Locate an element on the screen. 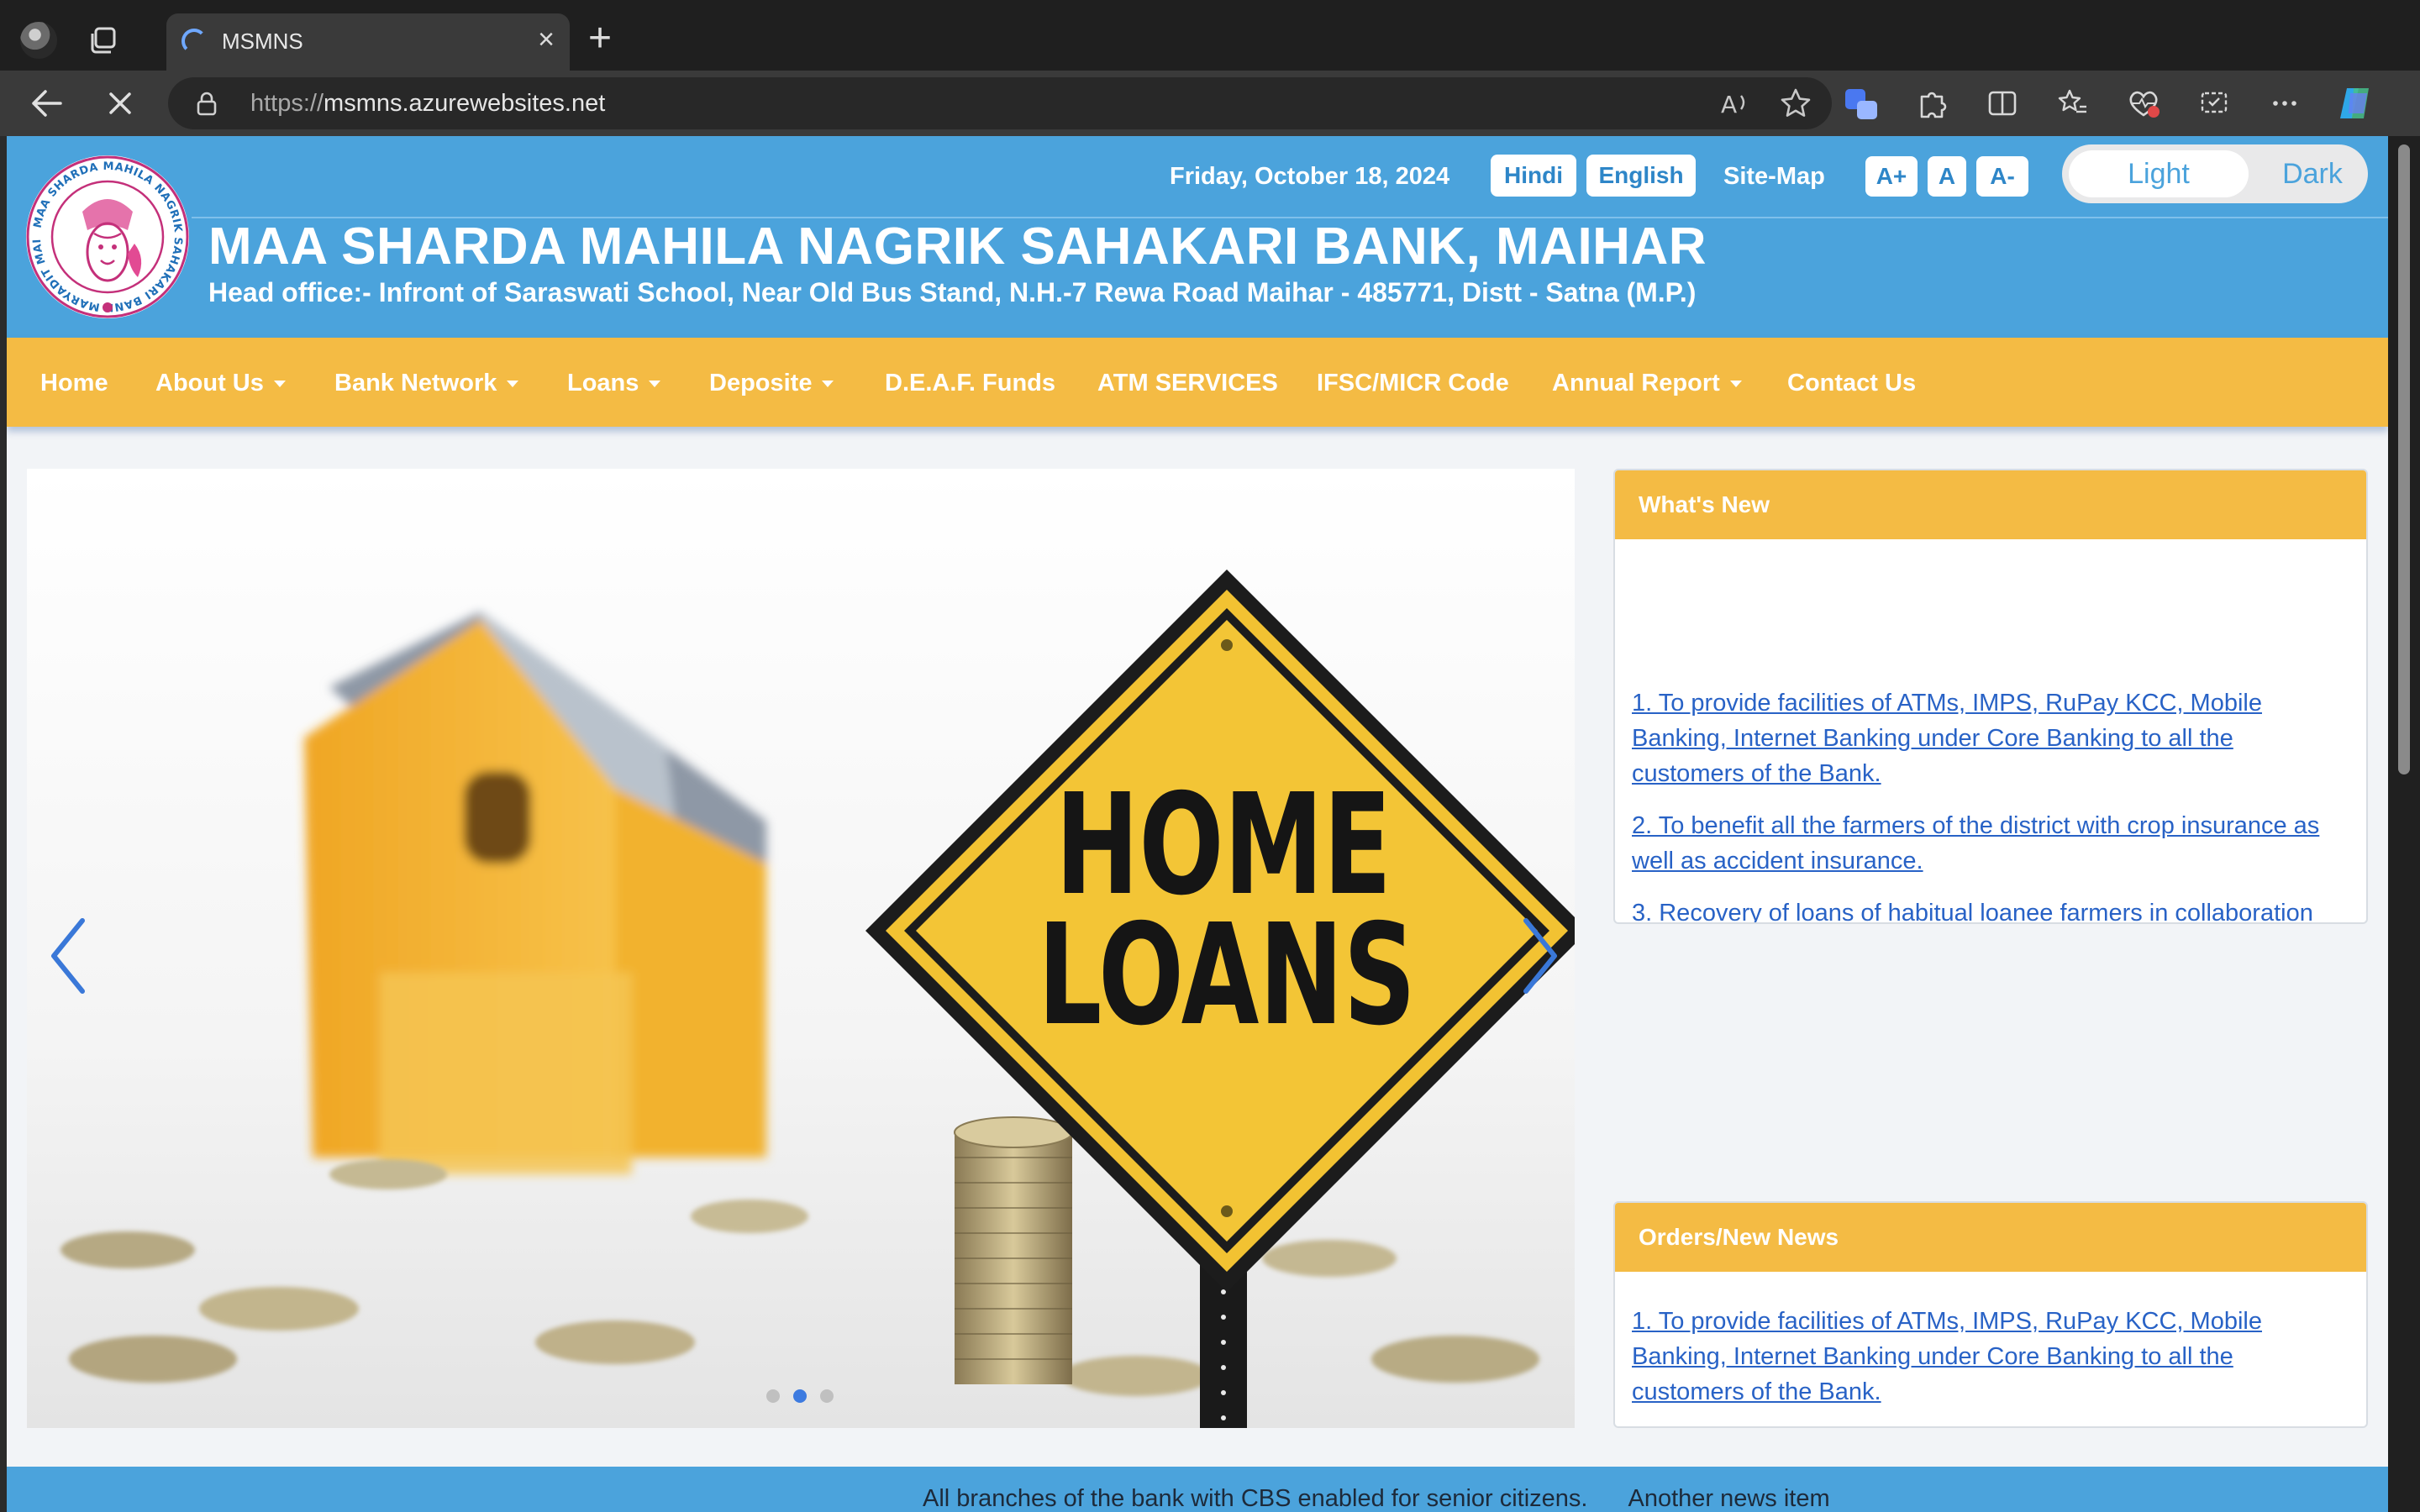  svg-text: A is located at coordinates (1729, 104).